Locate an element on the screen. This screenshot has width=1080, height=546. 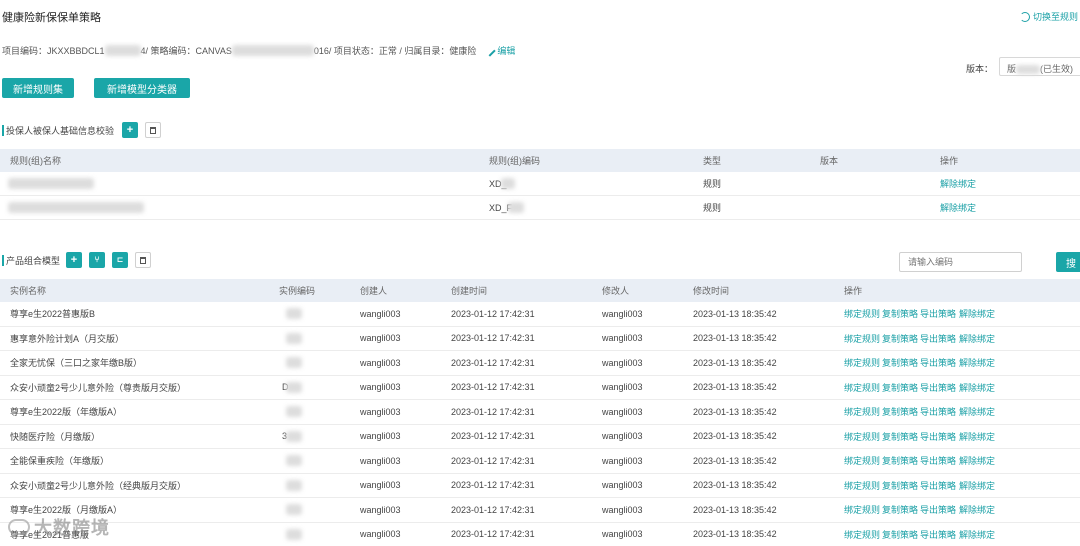
search-input is located at coordinates (960, 262).